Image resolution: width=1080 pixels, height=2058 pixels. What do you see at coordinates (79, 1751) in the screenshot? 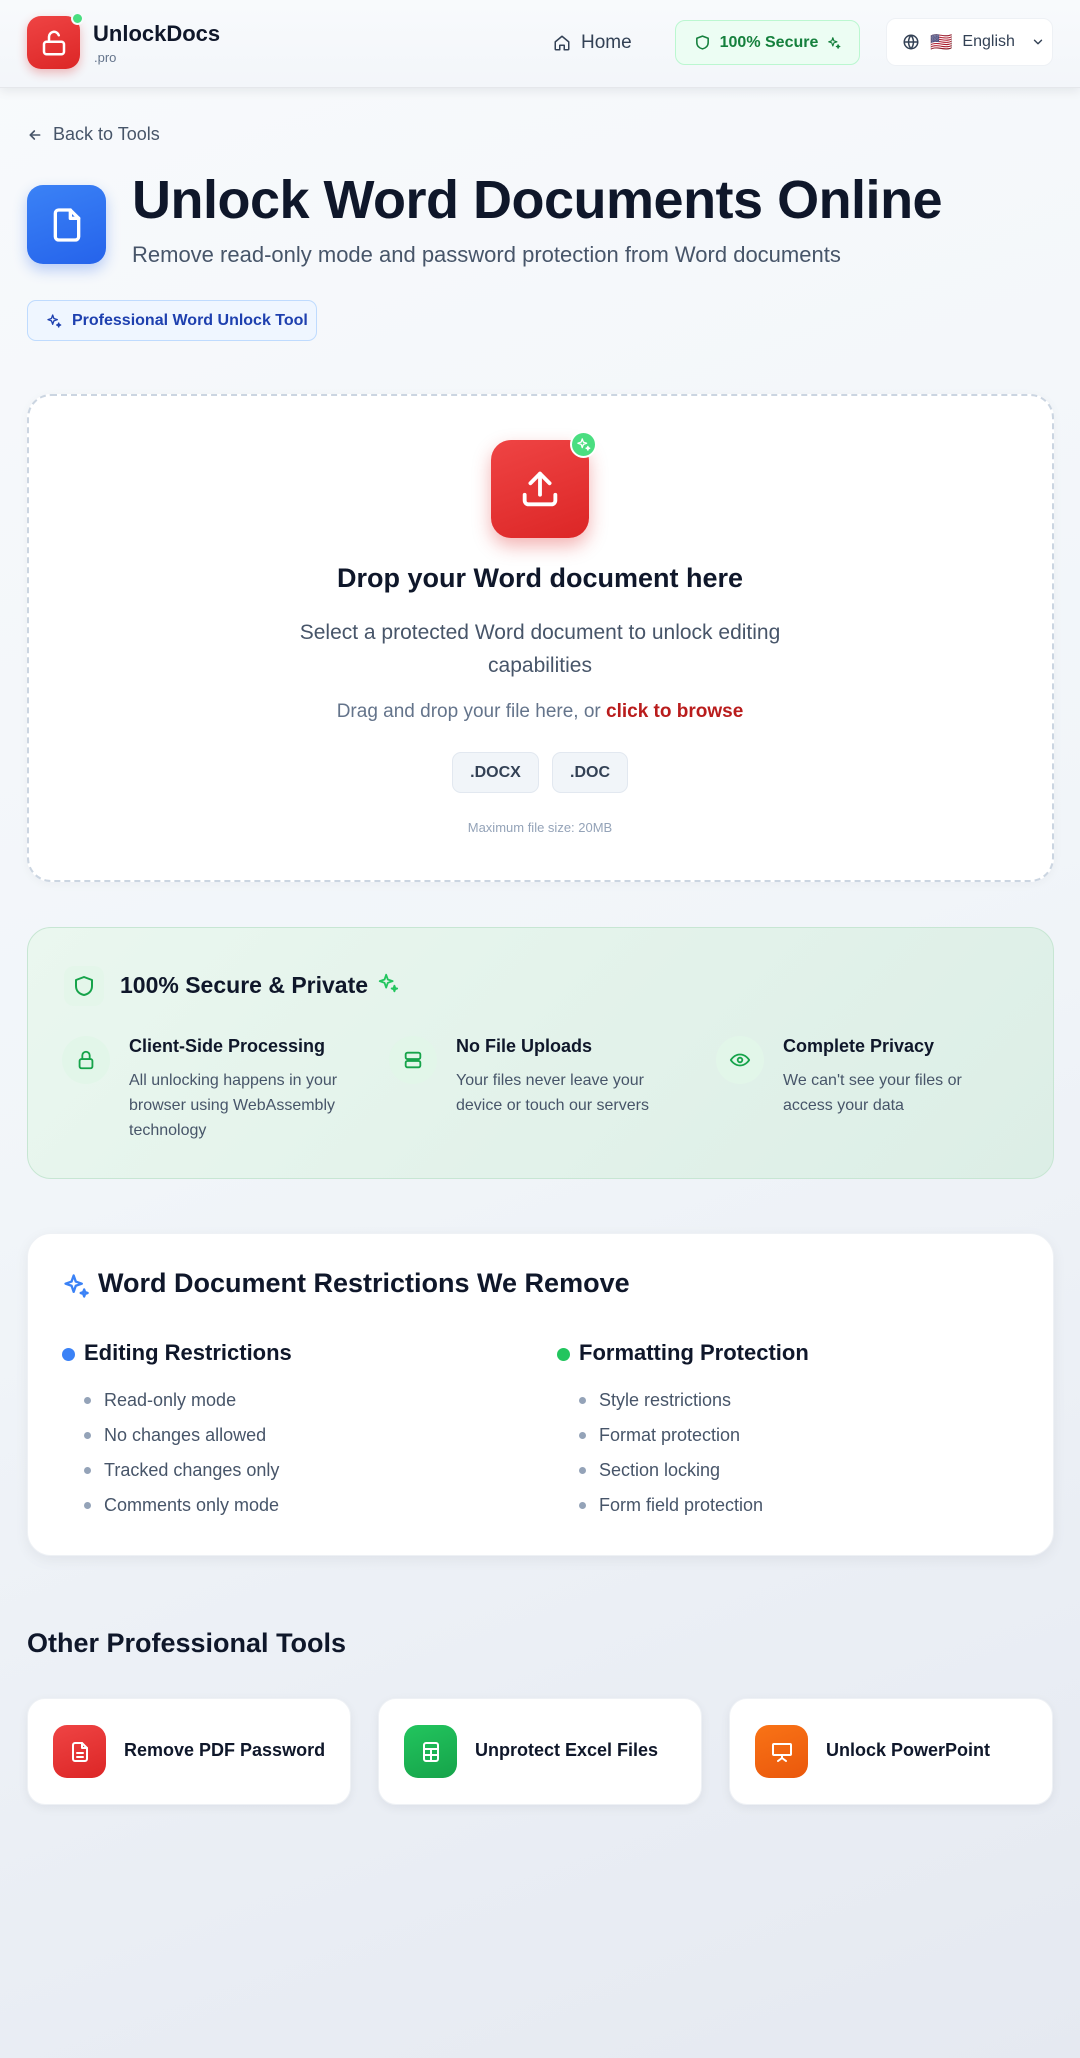
I see `pdf-file-icon` at bounding box center [79, 1751].